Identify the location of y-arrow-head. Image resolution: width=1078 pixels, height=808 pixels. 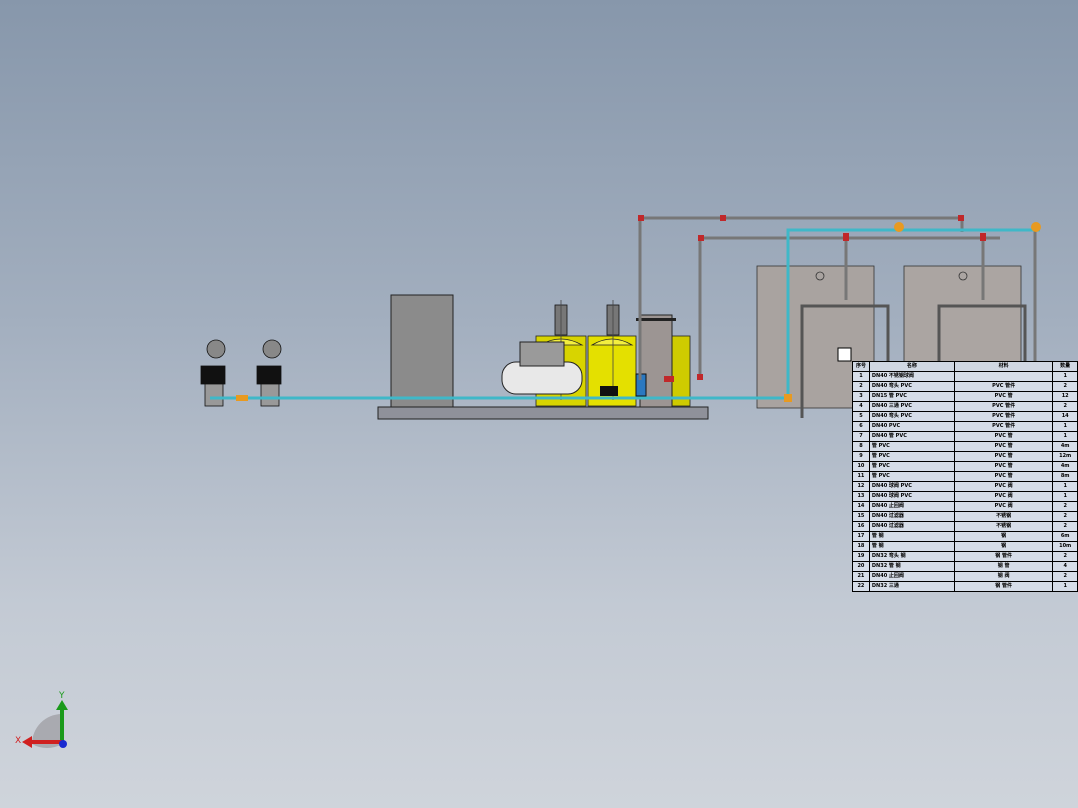
(62, 705).